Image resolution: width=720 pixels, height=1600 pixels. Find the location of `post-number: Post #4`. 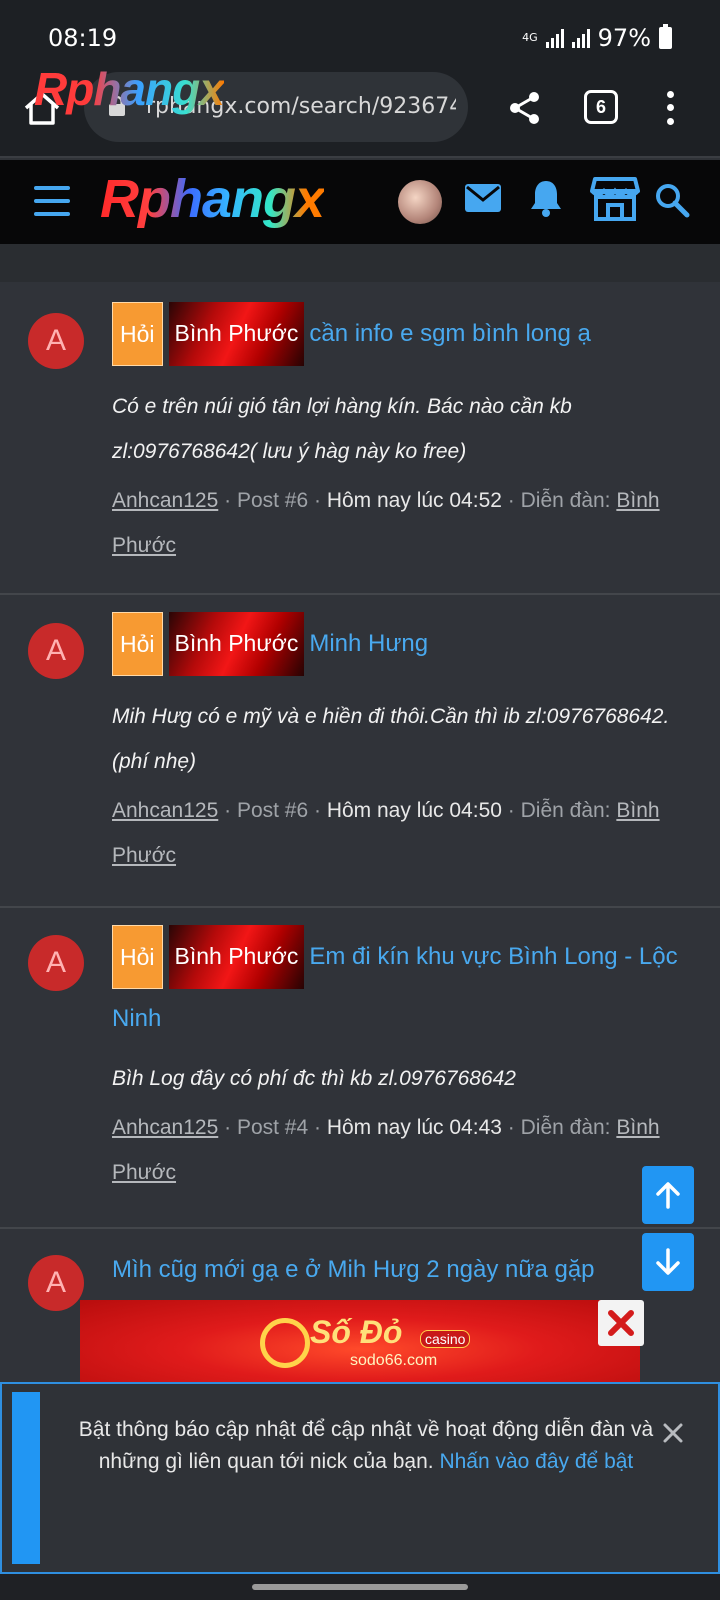

post-number: Post #4 is located at coordinates (272, 1127).